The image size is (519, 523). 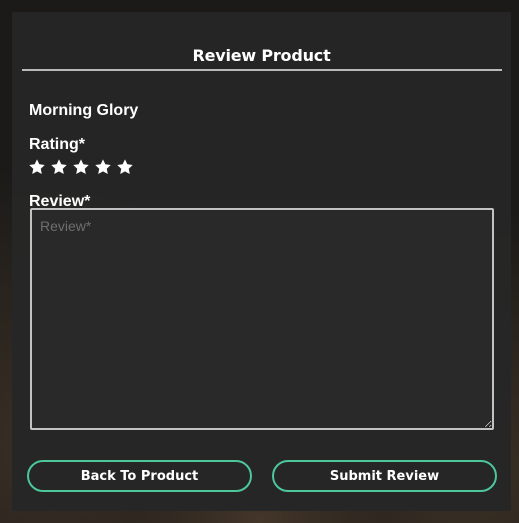 What do you see at coordinates (261, 55) in the screenshot?
I see `modal-title: Review Product` at bounding box center [261, 55].